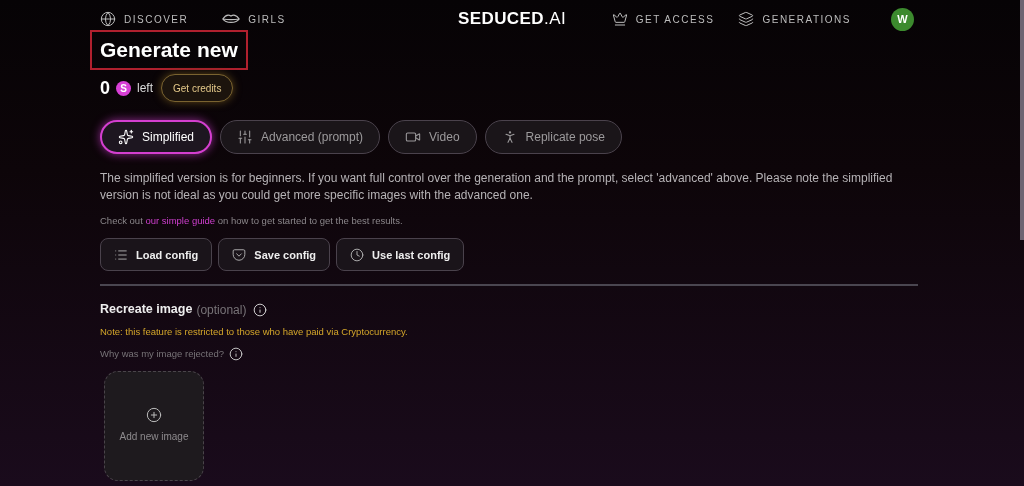 Image resolution: width=1024 pixels, height=486 pixels. I want to click on crown-icon, so click(619, 19).